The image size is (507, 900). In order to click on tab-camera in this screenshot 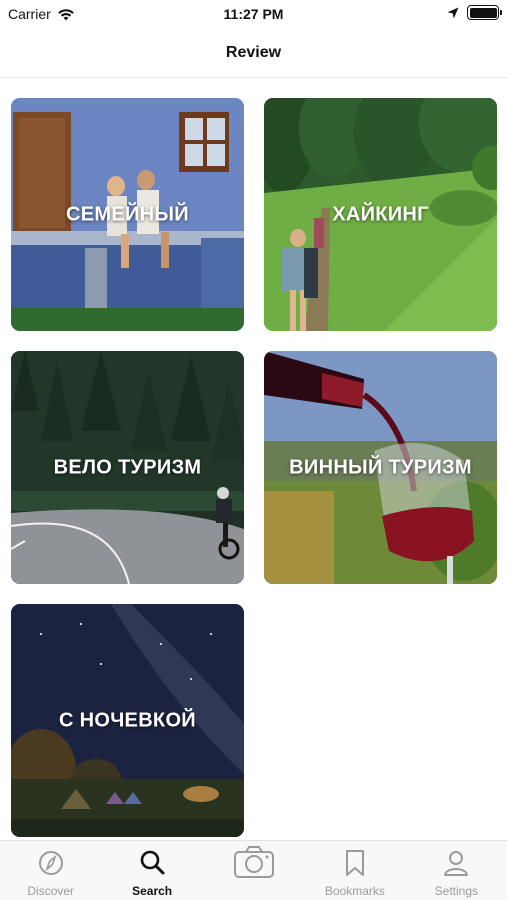, I will do `click(253, 870)`.